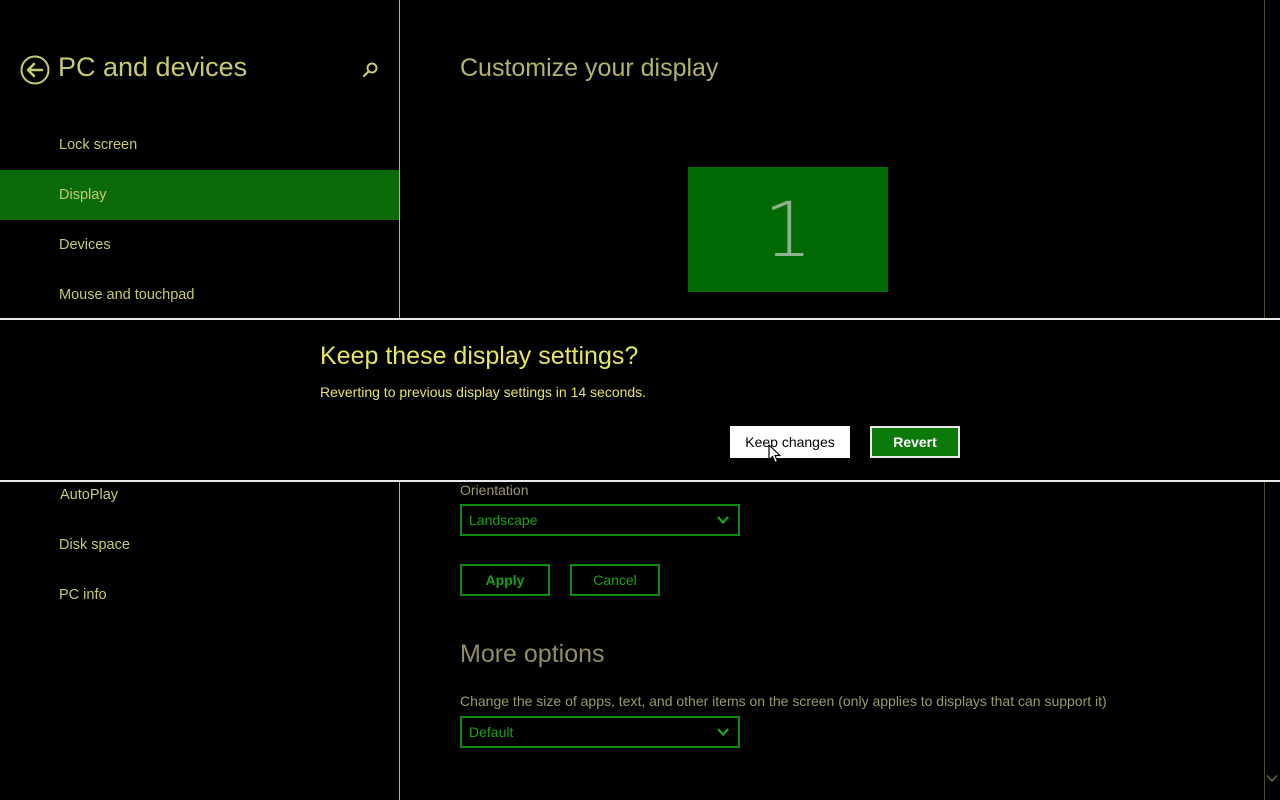 The image size is (1280, 800). What do you see at coordinates (98, 145) in the screenshot?
I see `sidebar-item-label: Lock screen` at bounding box center [98, 145].